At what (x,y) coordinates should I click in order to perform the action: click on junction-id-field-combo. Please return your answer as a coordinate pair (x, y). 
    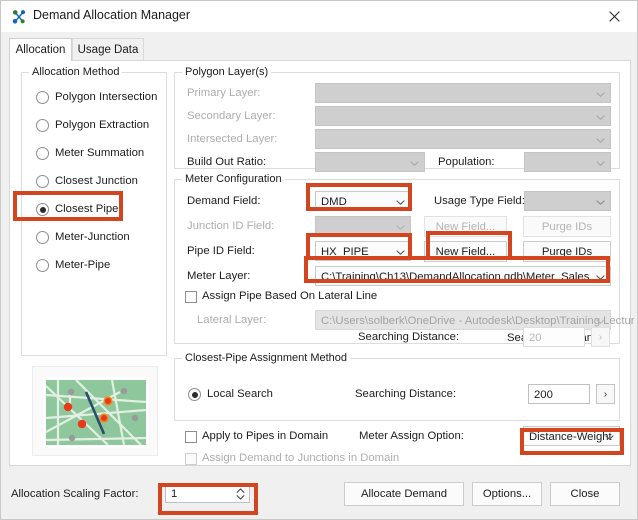
    Looking at the image, I should click on (363, 226).